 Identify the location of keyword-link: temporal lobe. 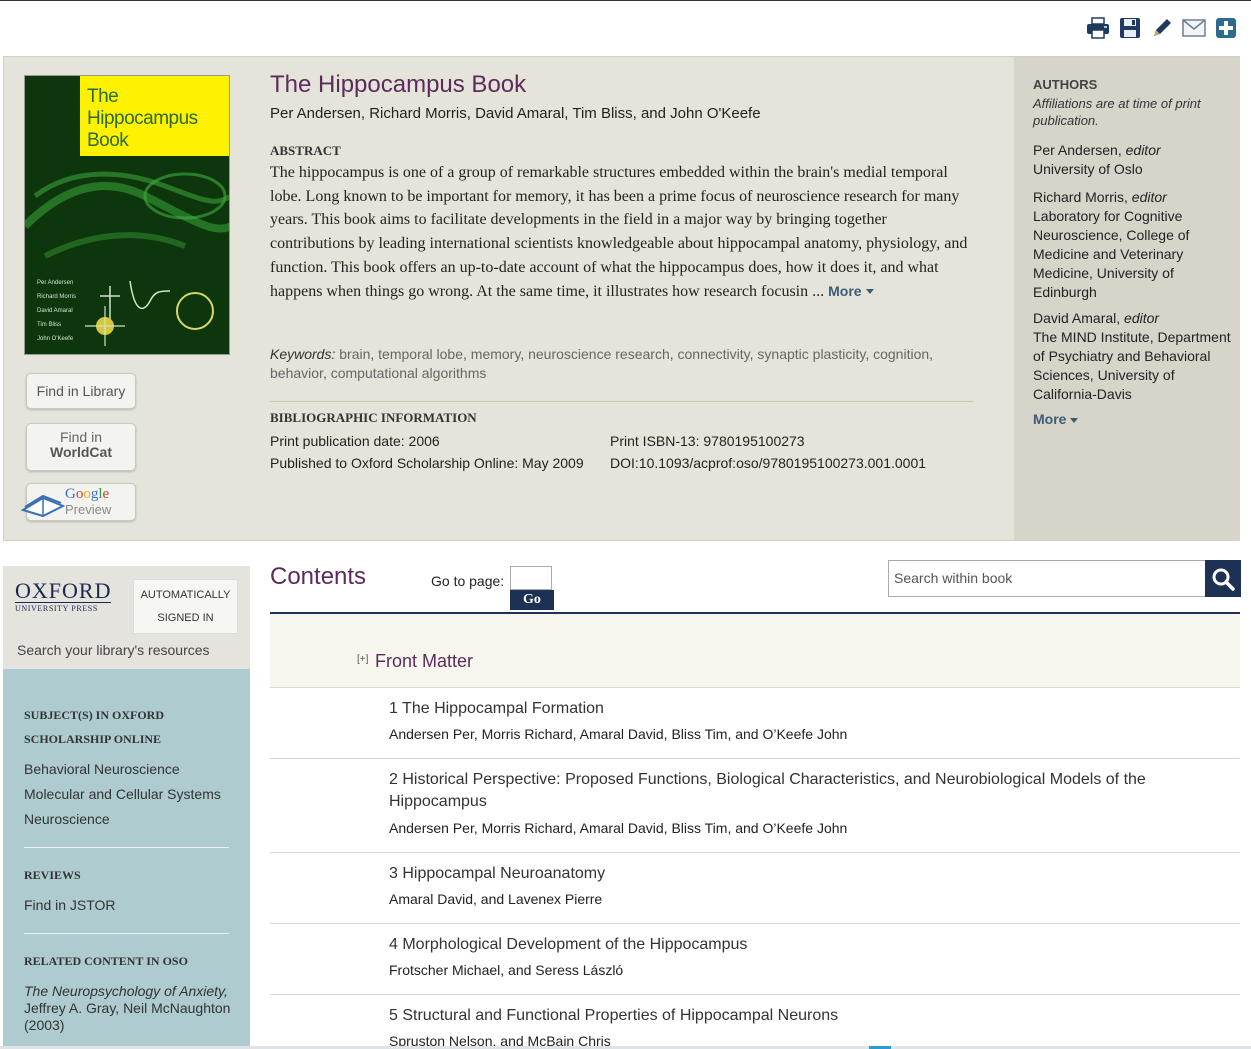
(420, 354).